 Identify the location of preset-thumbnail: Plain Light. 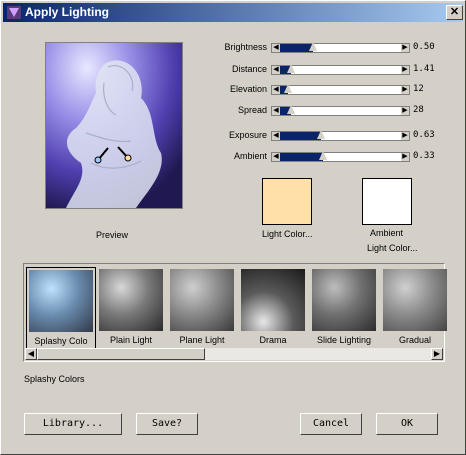
(131, 307).